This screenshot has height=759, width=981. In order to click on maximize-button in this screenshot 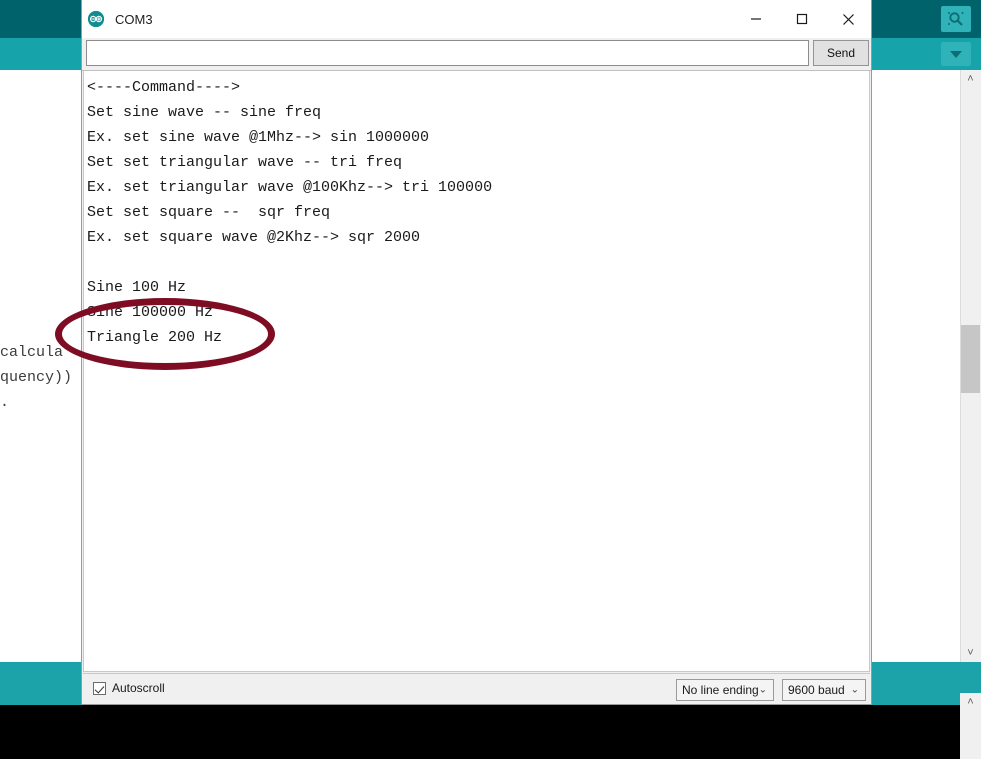, I will do `click(802, 19)`.